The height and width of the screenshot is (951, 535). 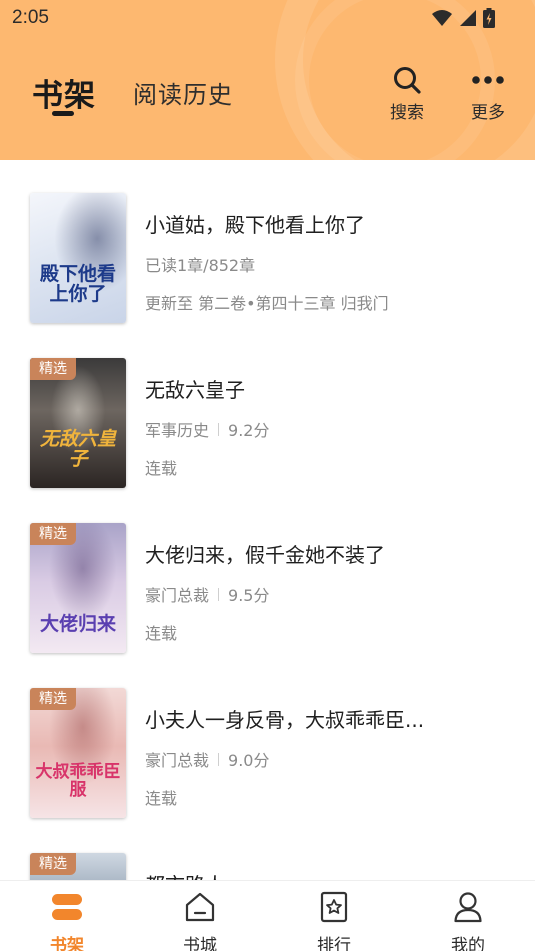 I want to click on ranking-icon, so click(x=334, y=907).